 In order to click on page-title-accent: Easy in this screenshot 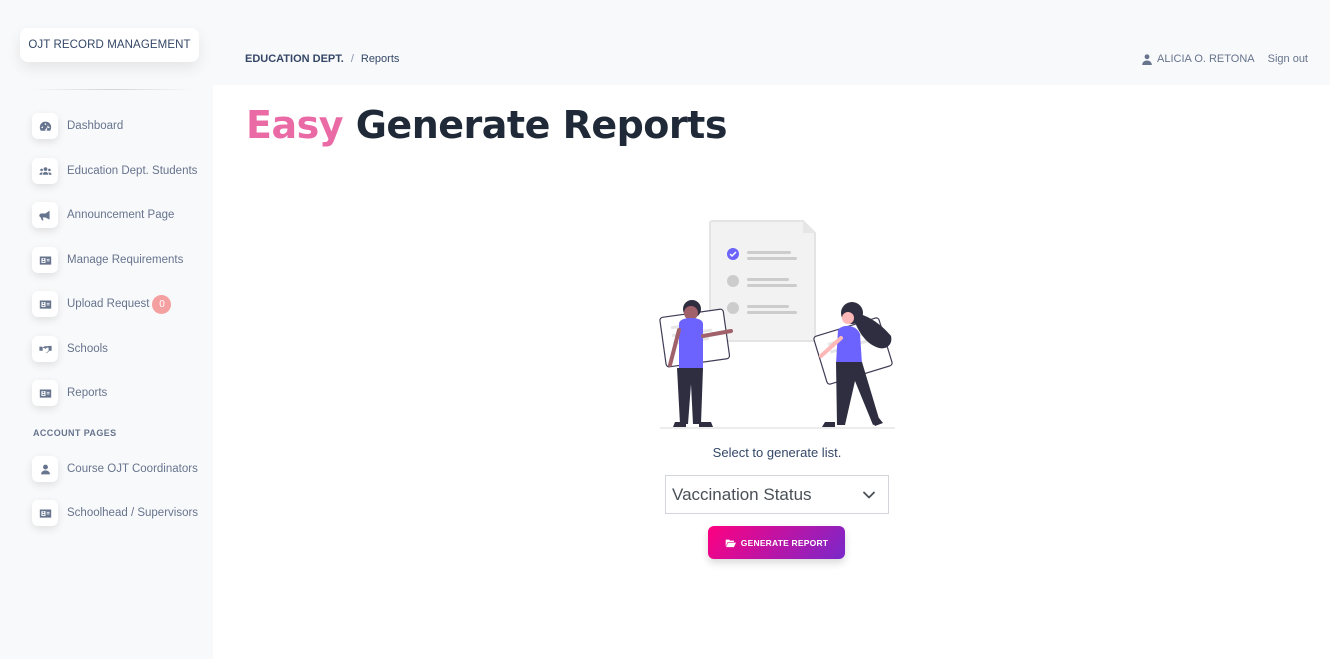, I will do `click(295, 125)`.